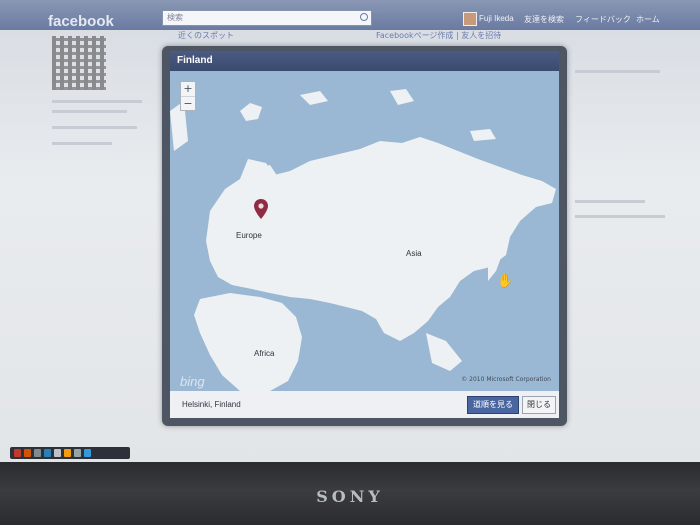  I want to click on facebook-logo: facebook, so click(81, 21).